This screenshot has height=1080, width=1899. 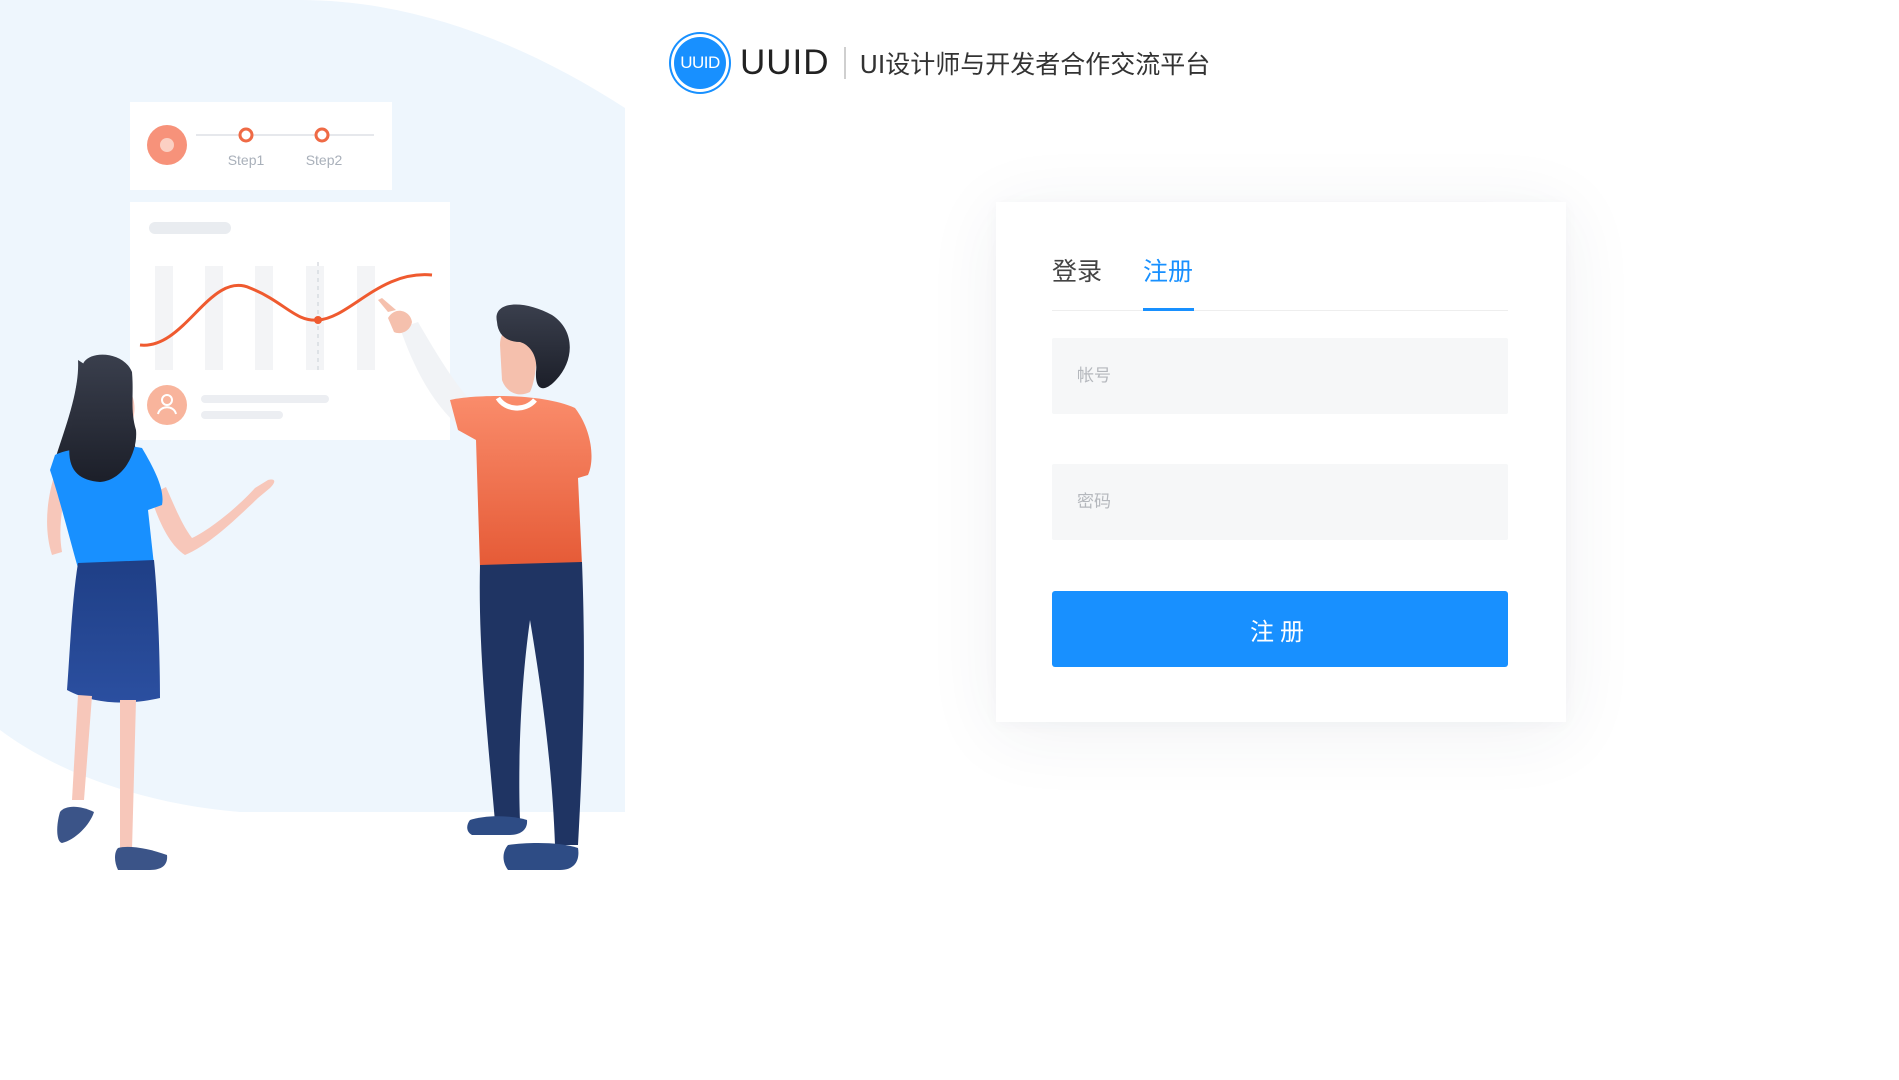 I want to click on account-input, so click(x=1280, y=376).